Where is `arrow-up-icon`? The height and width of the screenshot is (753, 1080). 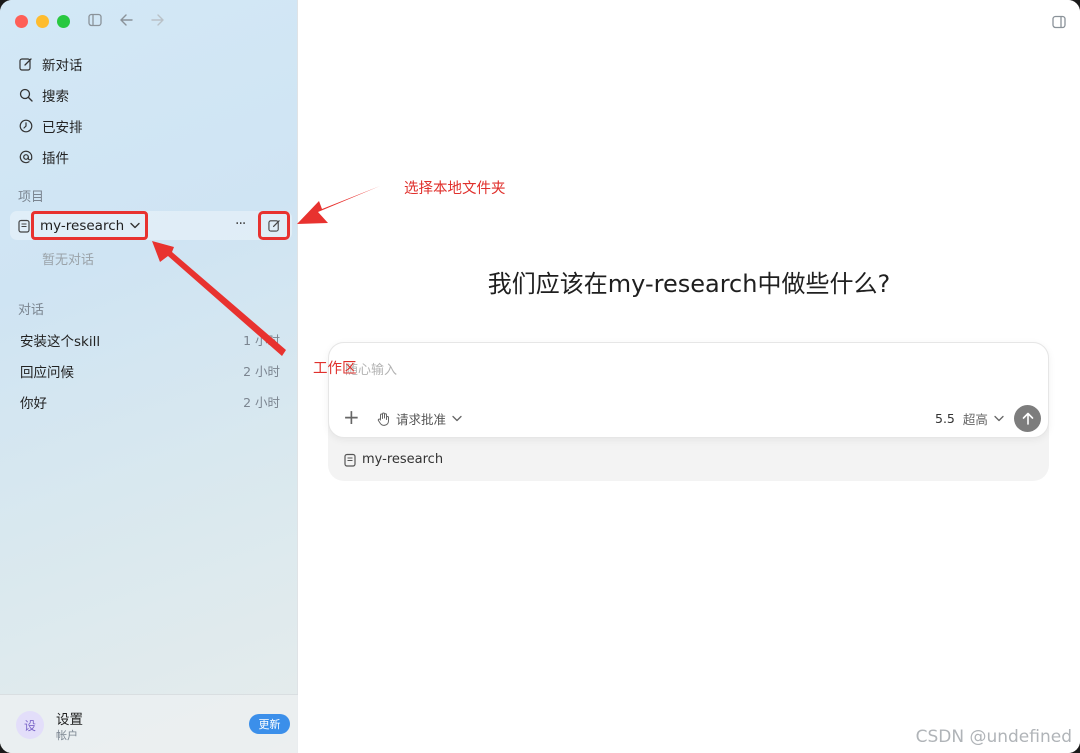 arrow-up-icon is located at coordinates (1028, 418).